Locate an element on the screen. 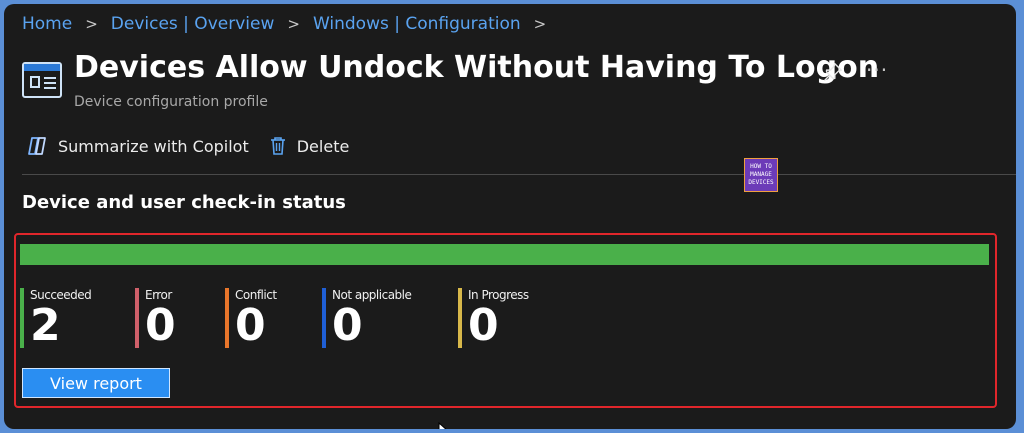 This screenshot has width=1024, height=433. toolbar-divider is located at coordinates (519, 174).